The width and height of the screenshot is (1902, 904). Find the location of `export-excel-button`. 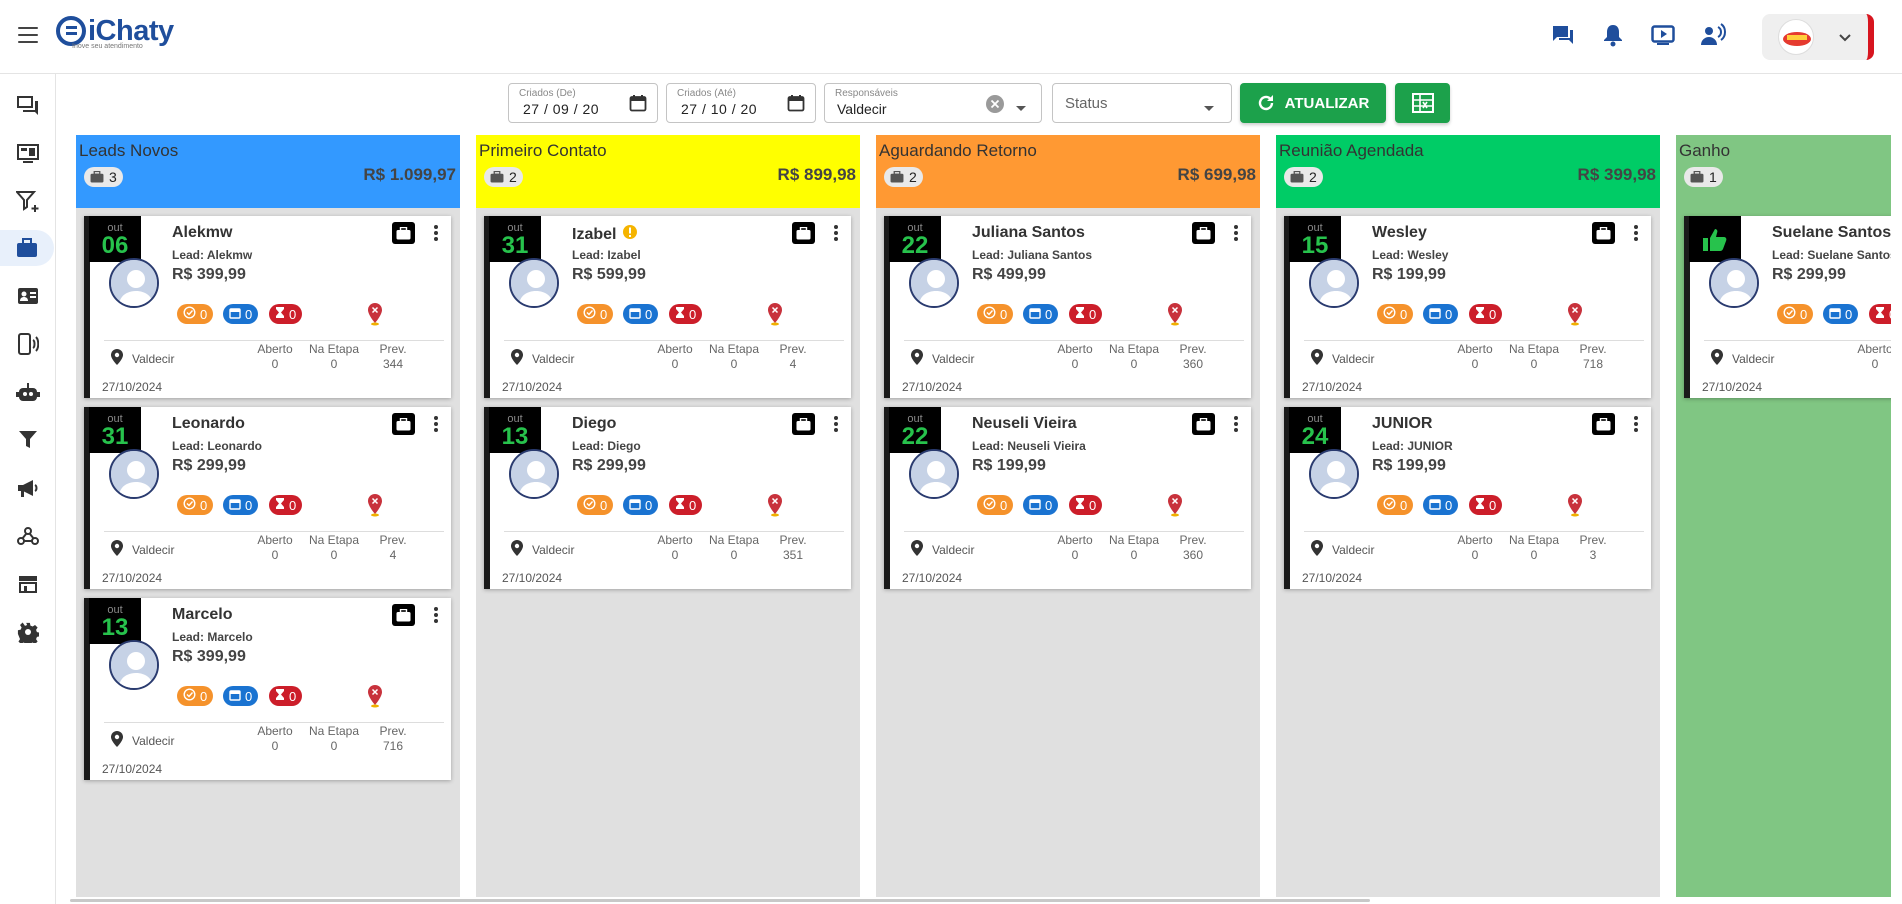

export-excel-button is located at coordinates (1422, 103).